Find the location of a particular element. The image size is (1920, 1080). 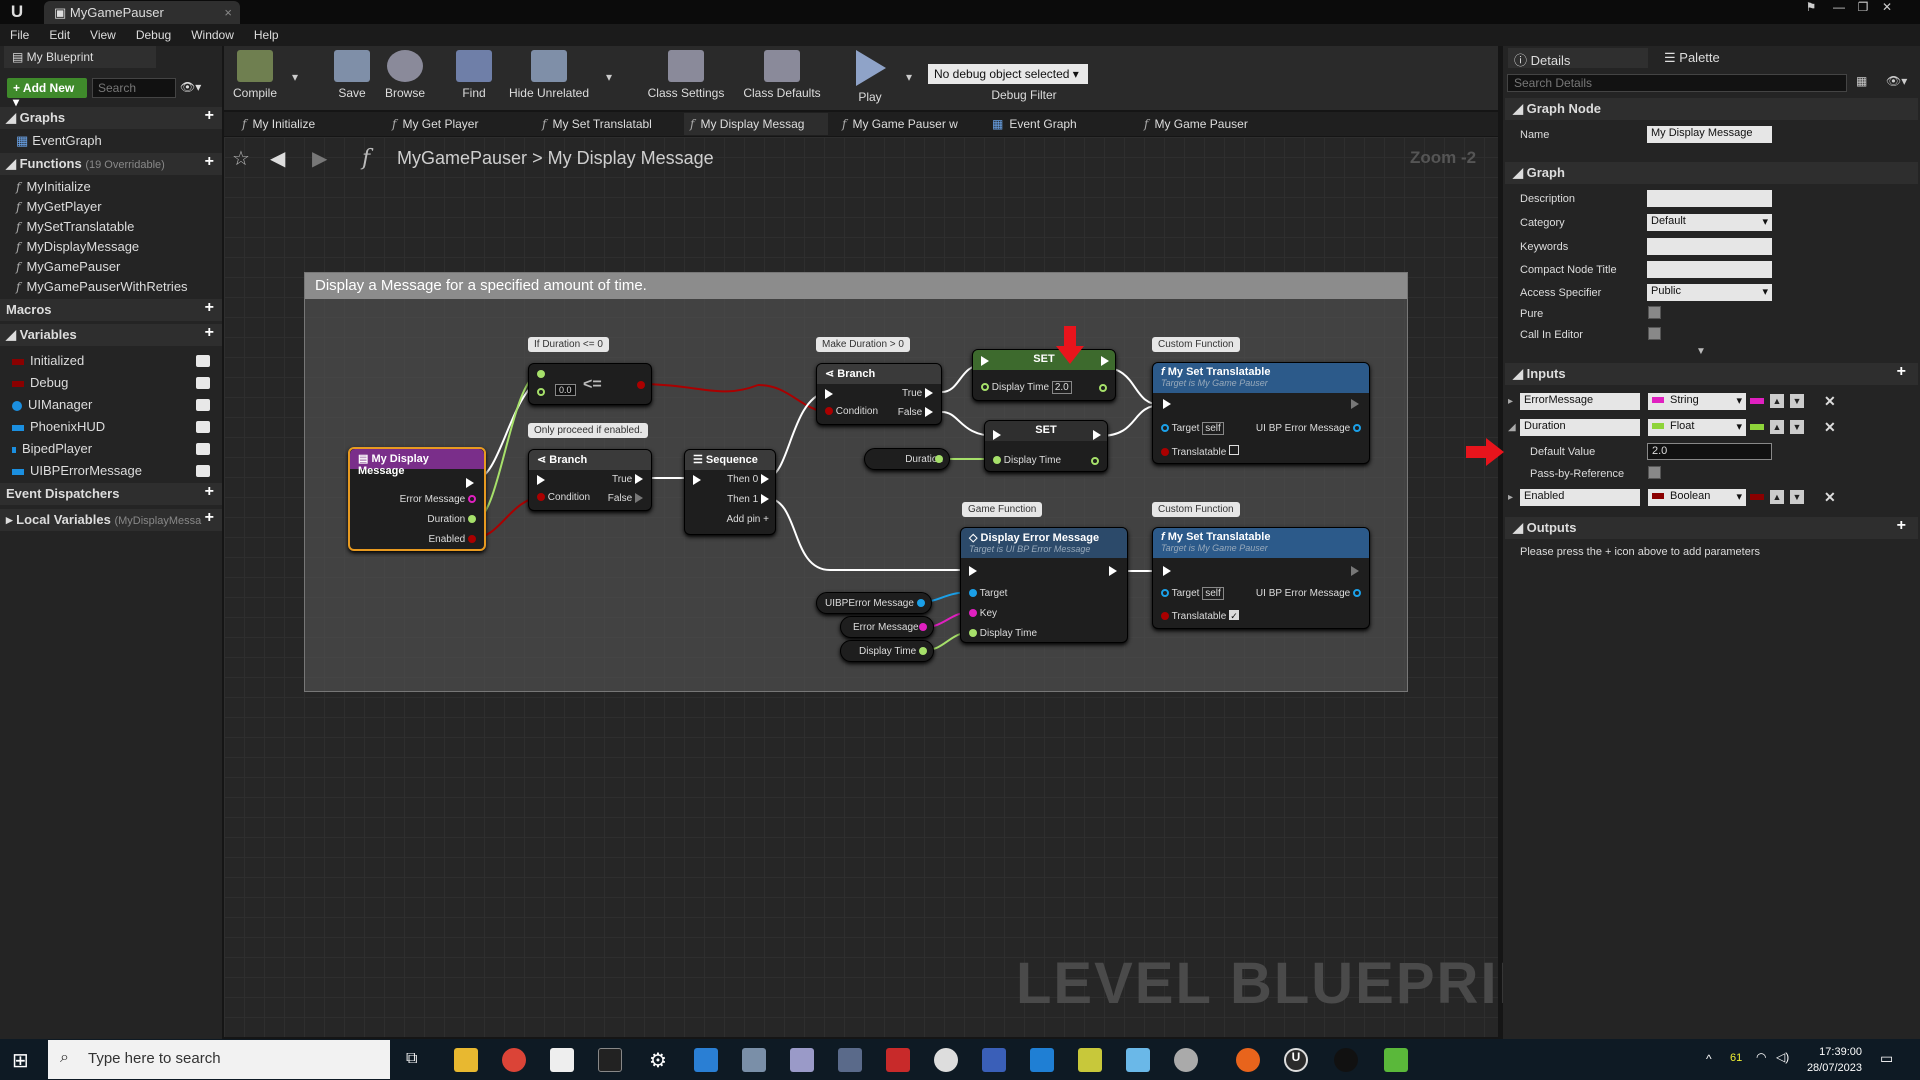

name-field: My Display Message is located at coordinates (1709, 134).